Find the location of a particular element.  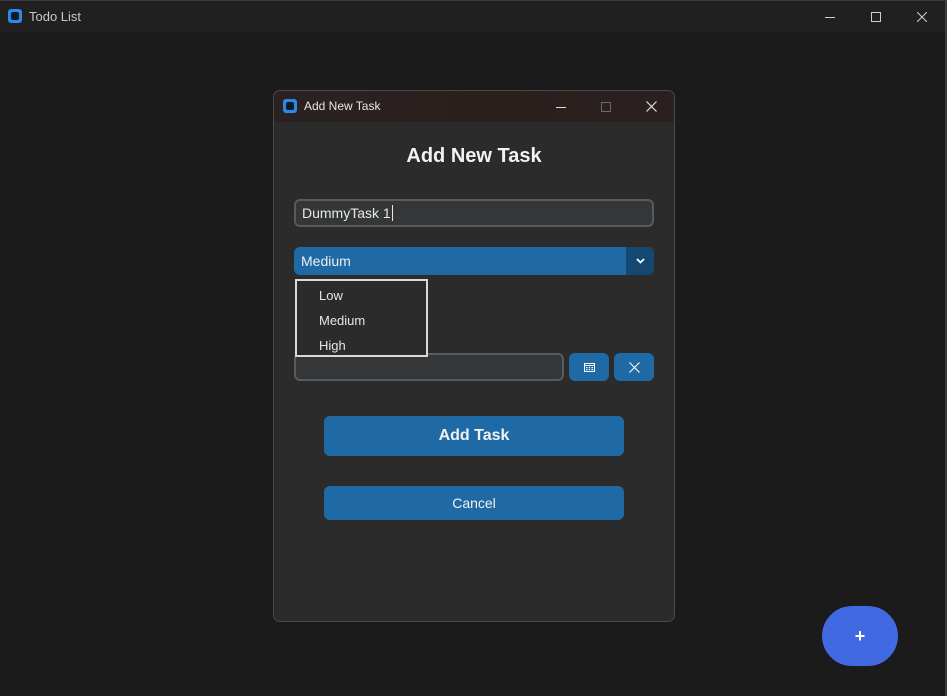

task-name-value: DummyTask 1 is located at coordinates (346, 213).